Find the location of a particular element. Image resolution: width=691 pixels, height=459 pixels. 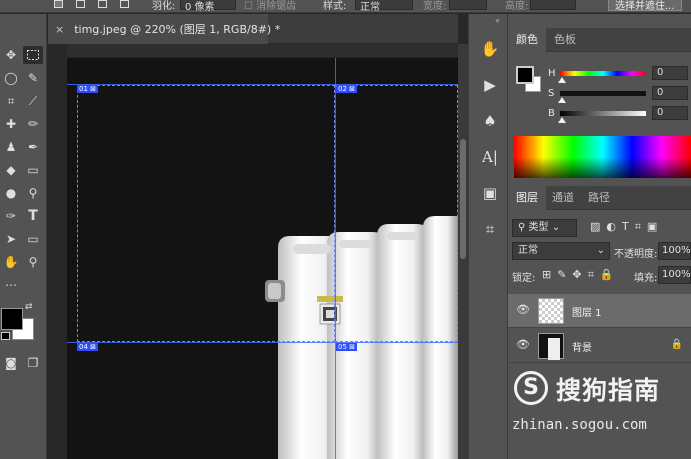

collapsed-panel-dock: « ✋ ▶ ♠ A| ▣ ⌗ is located at coordinates (488, 236).